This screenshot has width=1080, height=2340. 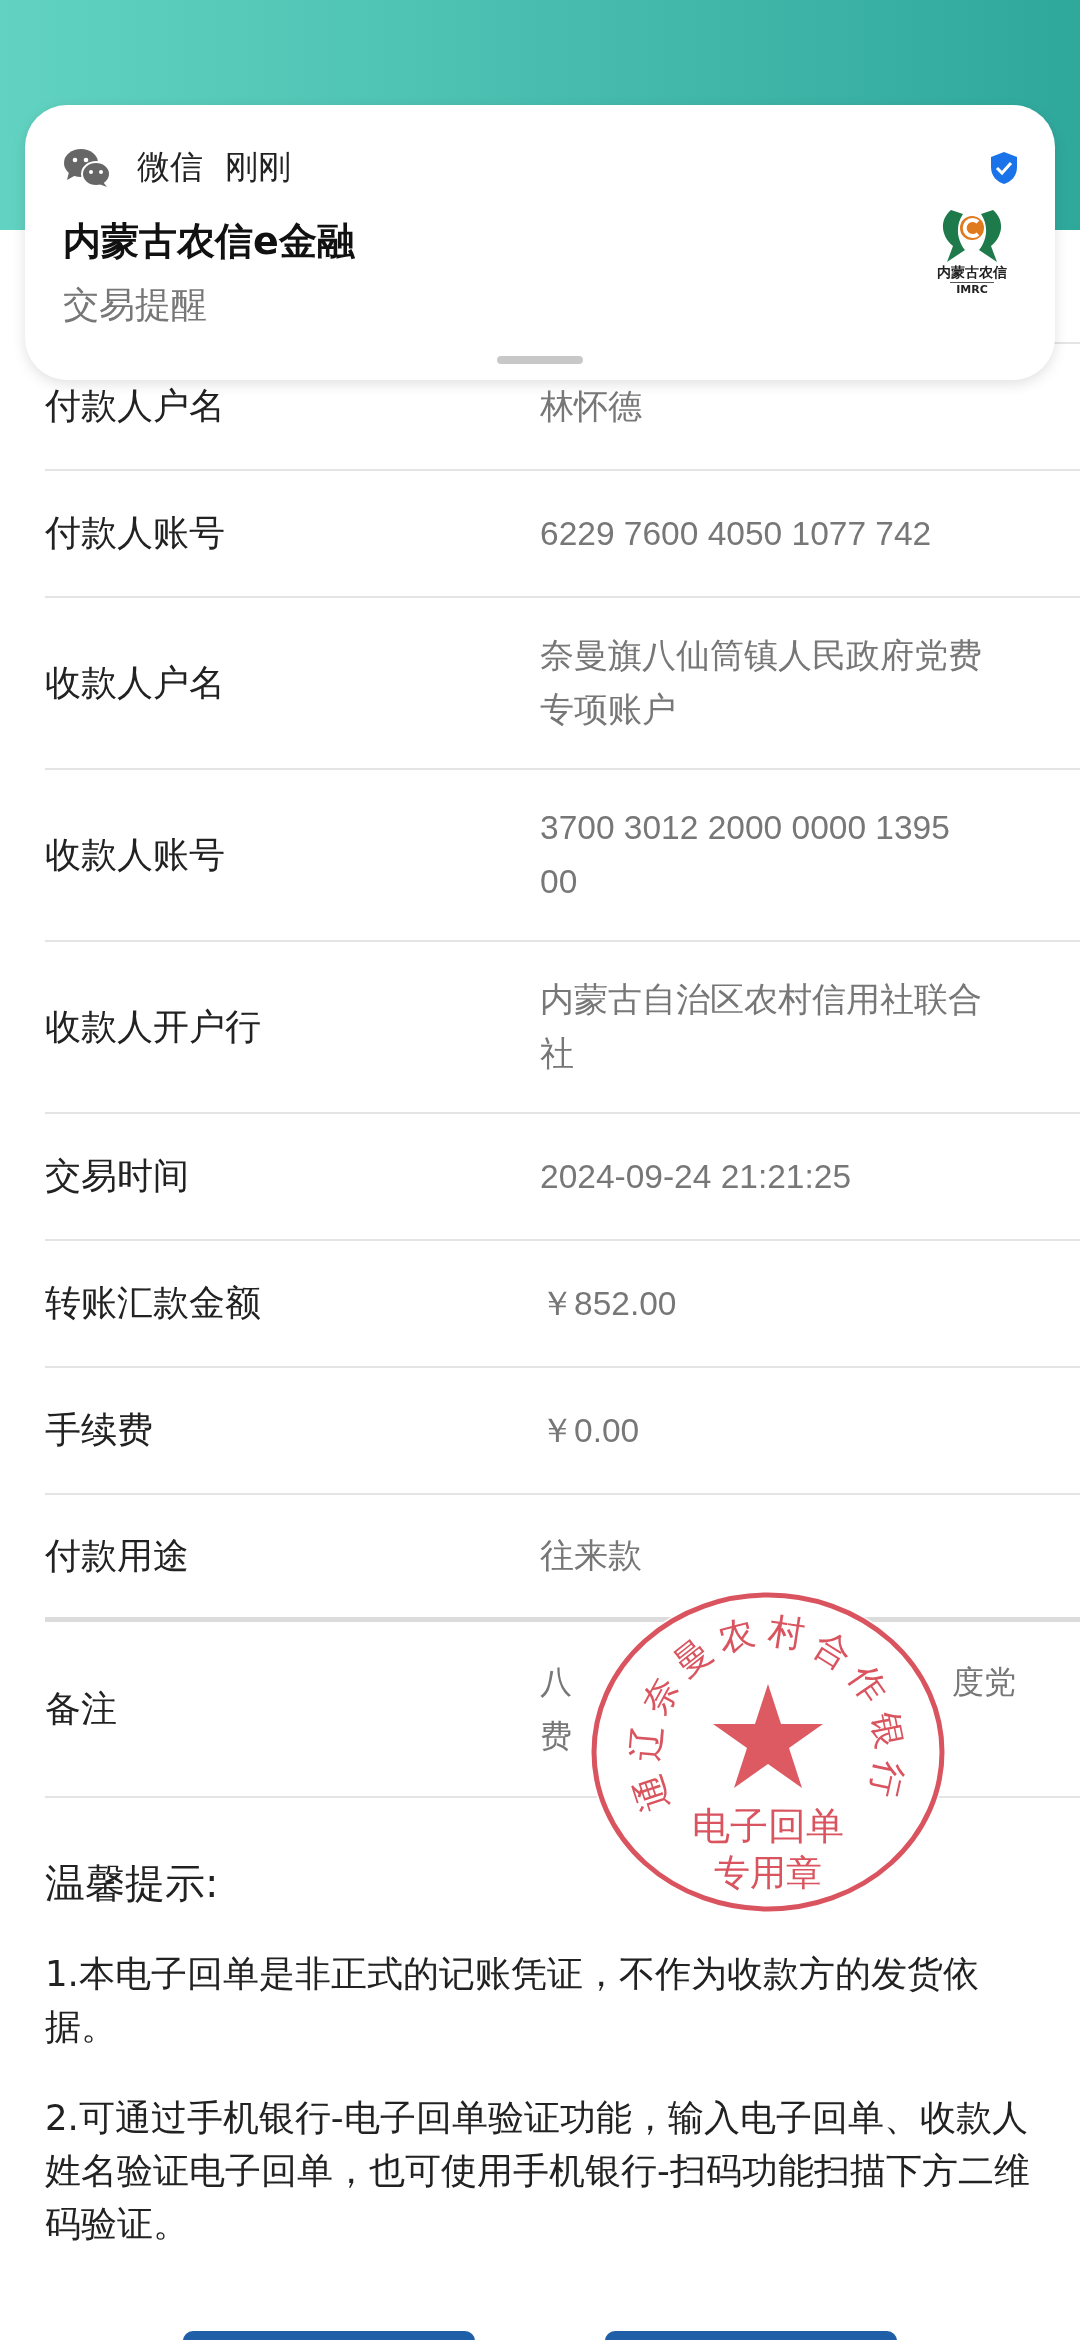 What do you see at coordinates (153, 1303) in the screenshot?
I see `field-label: 转账汇款金额` at bounding box center [153, 1303].